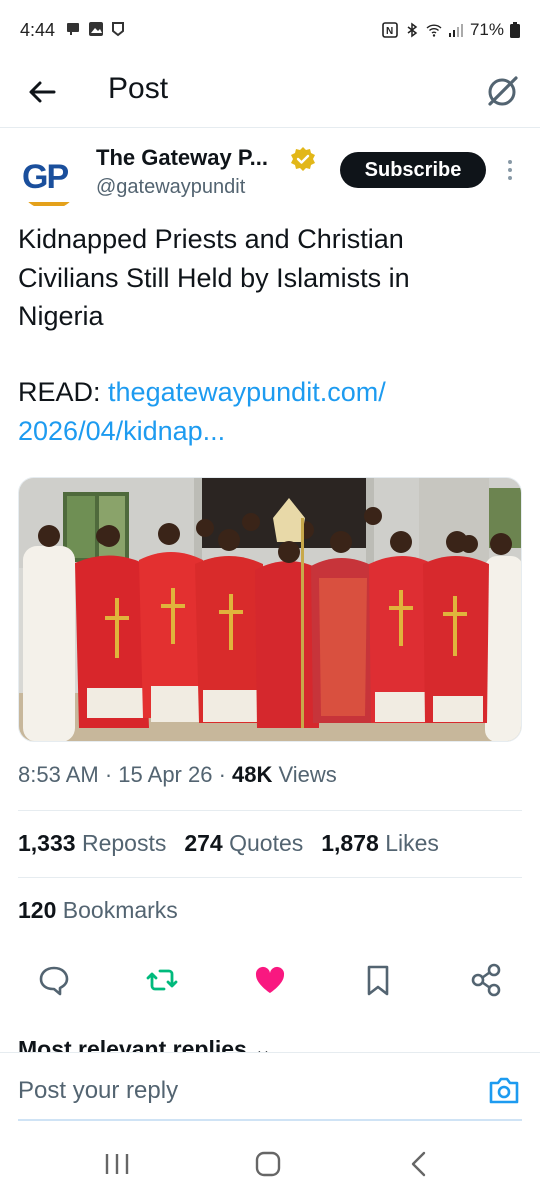  I want to click on camera-icon, so click(504, 1090).